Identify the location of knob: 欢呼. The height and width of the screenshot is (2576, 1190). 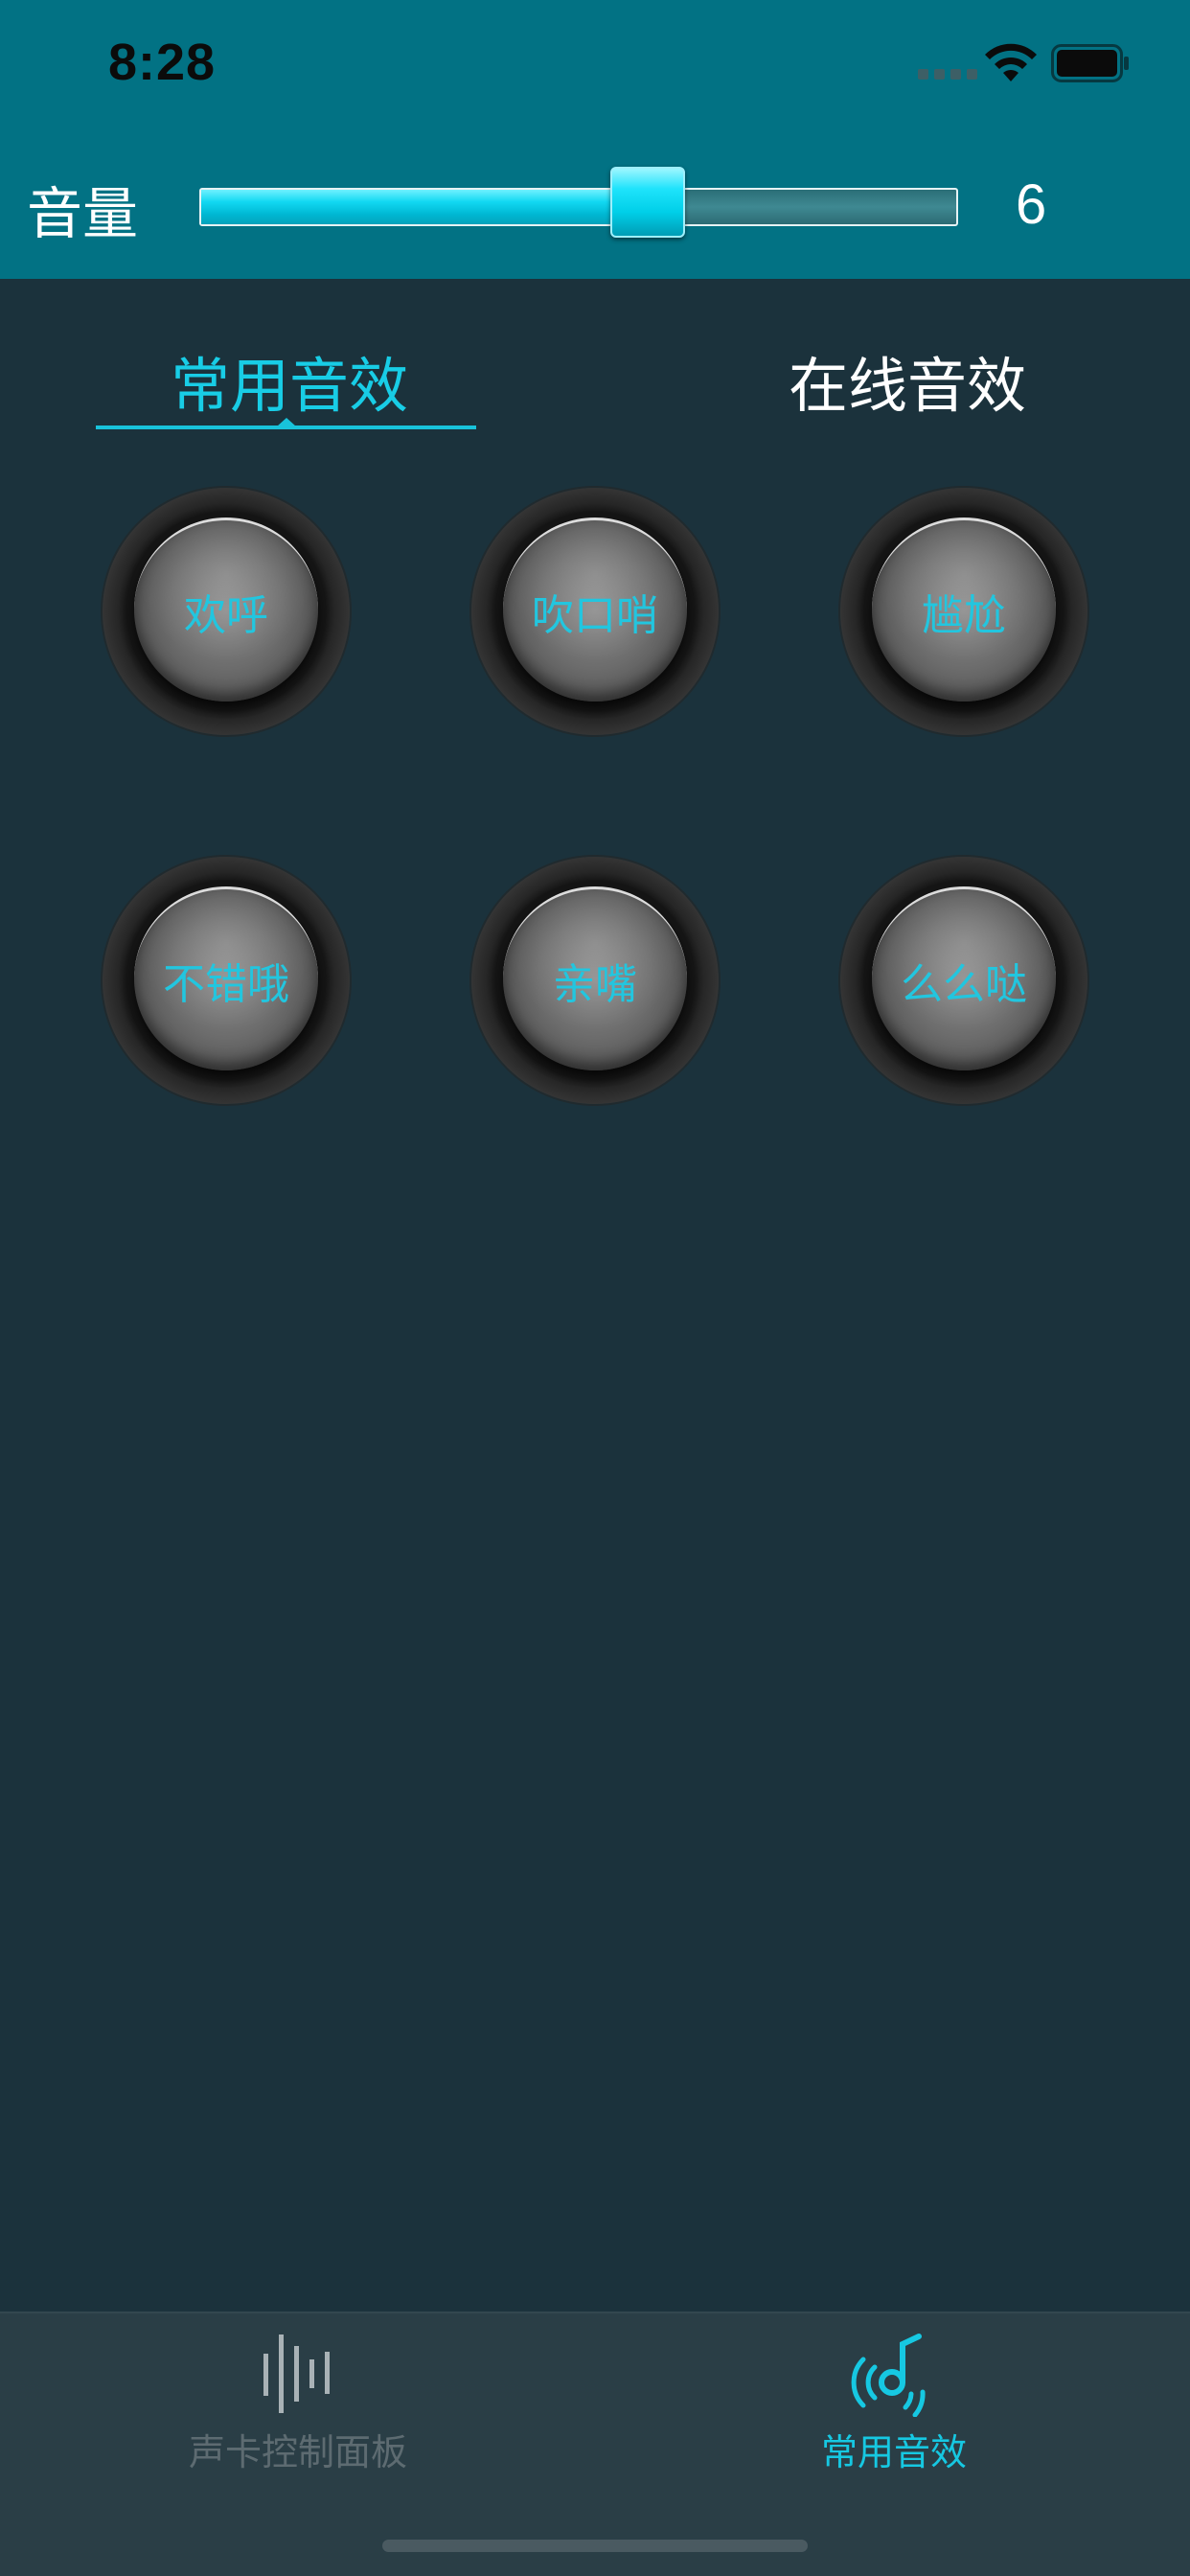
(226, 610).